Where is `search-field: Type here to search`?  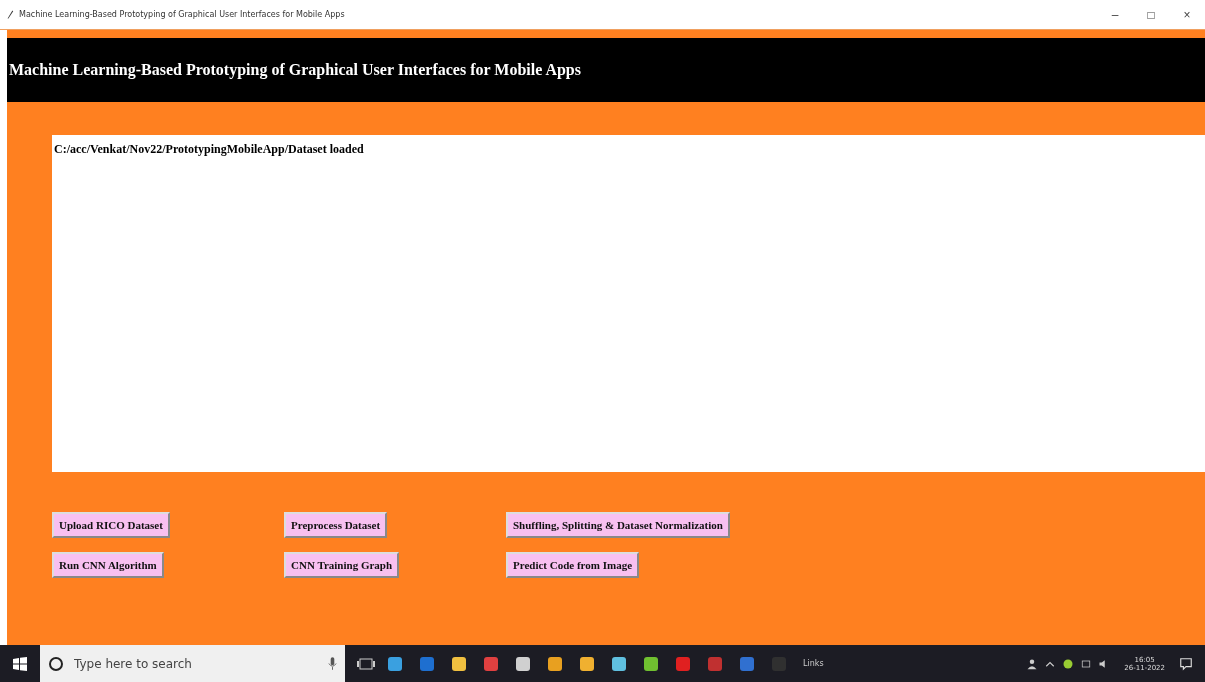
search-field: Type here to search is located at coordinates (200, 663).